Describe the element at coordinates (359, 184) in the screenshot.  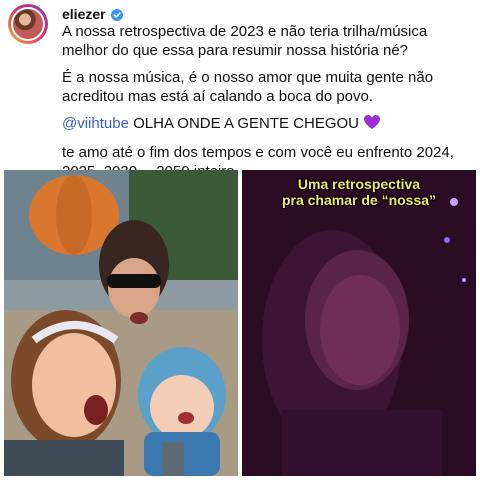
I see `overlay-line-1: Uma retrospectiva` at that location.